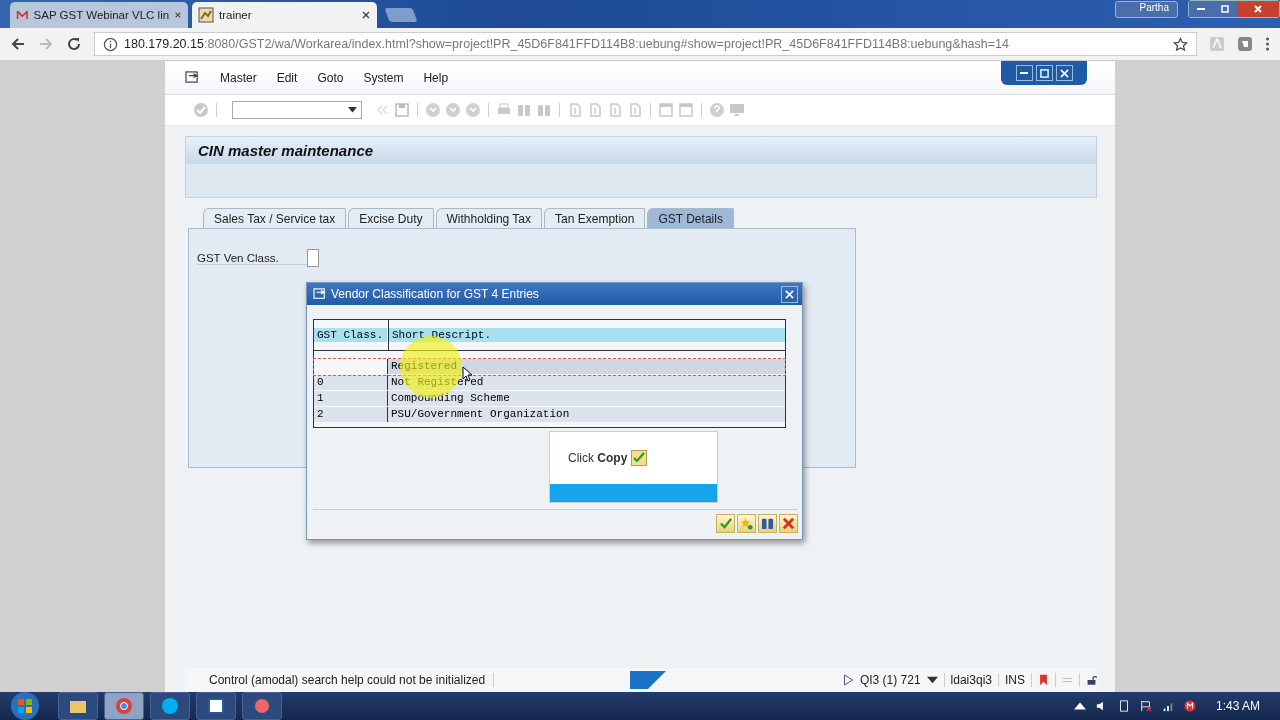 Image resolution: width=1280 pixels, height=720 pixels. Describe the element at coordinates (436, 77) in the screenshot. I see `menu-item: Help` at that location.